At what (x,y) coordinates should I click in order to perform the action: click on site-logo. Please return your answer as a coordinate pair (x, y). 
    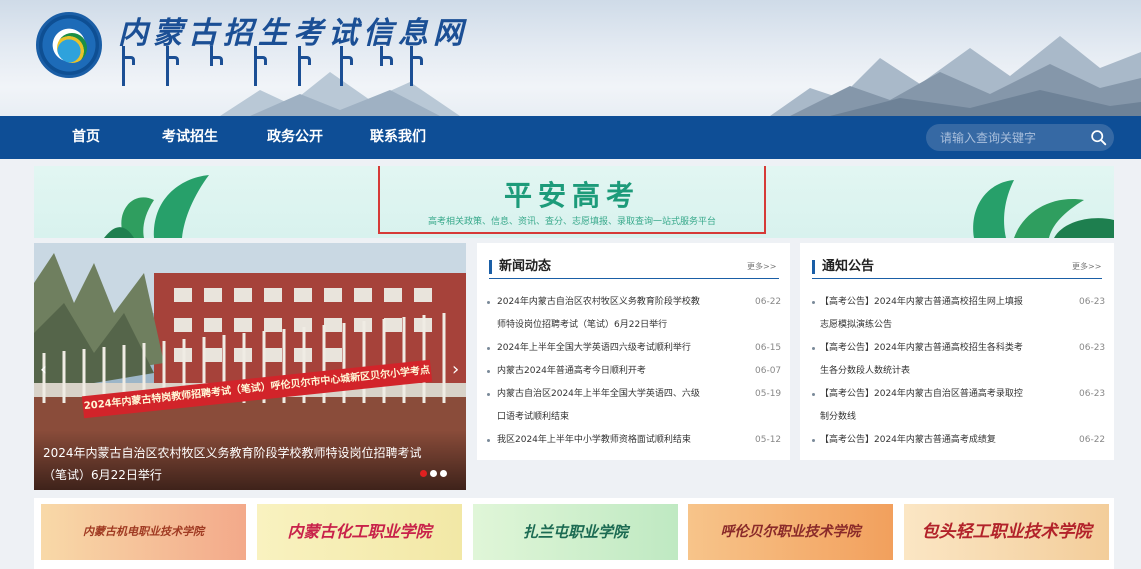
    Looking at the image, I should click on (69, 45).